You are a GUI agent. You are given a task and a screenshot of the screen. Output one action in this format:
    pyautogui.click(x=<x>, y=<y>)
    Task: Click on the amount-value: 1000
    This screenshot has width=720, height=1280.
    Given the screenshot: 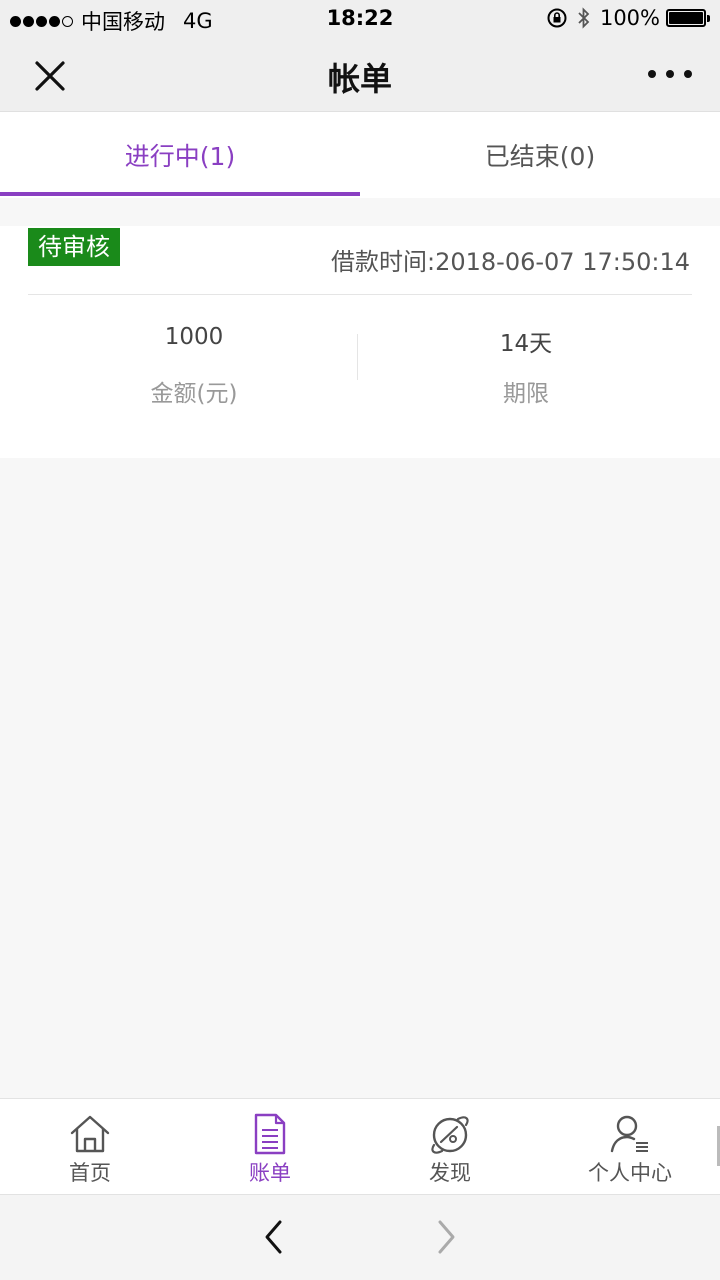 What is the action you would take?
    pyautogui.click(x=194, y=337)
    